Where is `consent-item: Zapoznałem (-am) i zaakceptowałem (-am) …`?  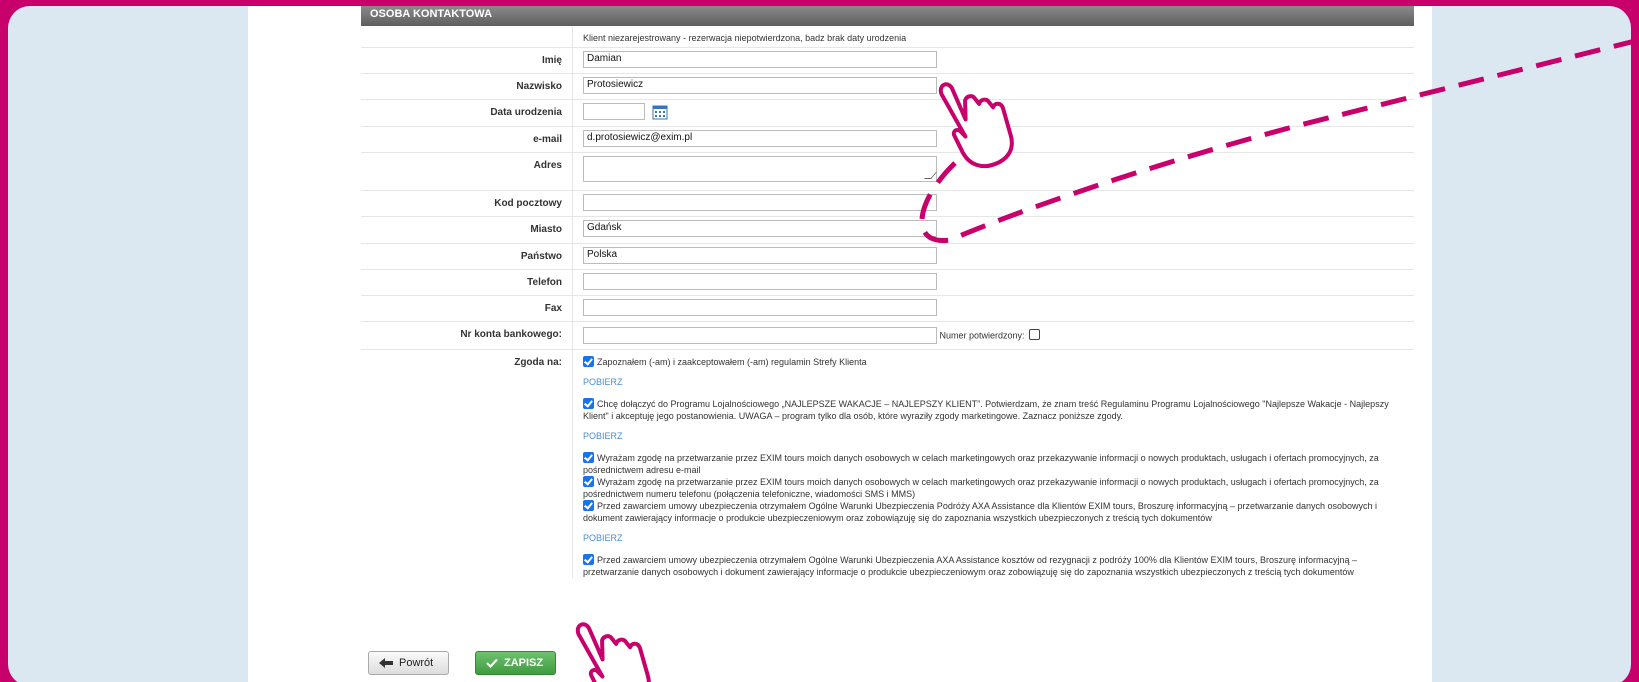
consent-item: Zapoznałem (-am) i zaakceptowałem (-am) … is located at coordinates (993, 362).